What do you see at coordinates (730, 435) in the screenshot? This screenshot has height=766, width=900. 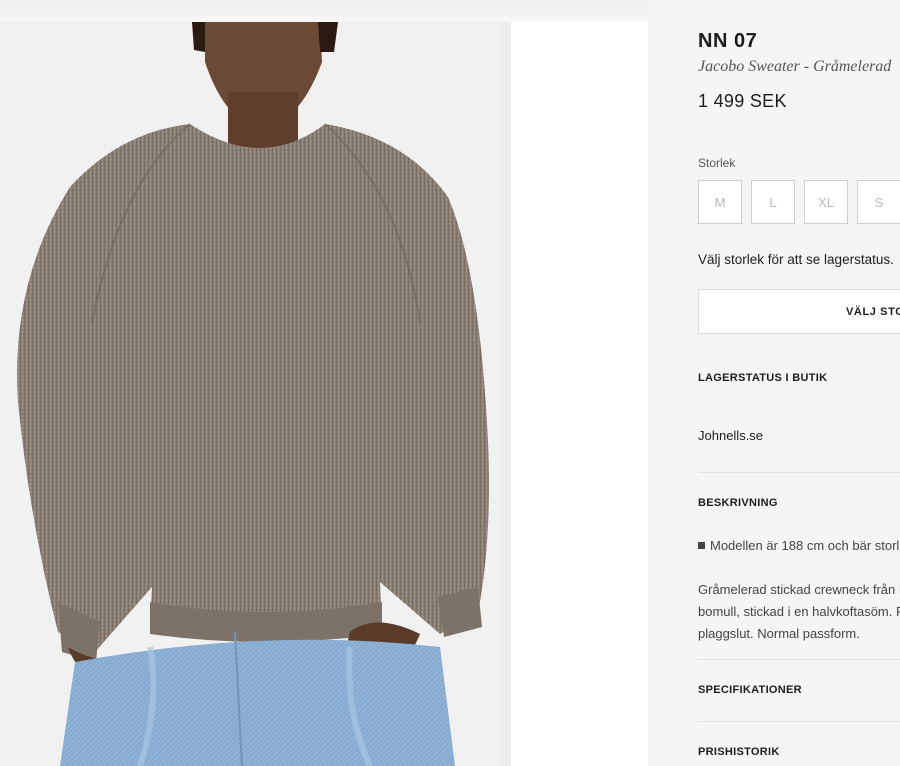 I see `store-link: Johnells.se` at bounding box center [730, 435].